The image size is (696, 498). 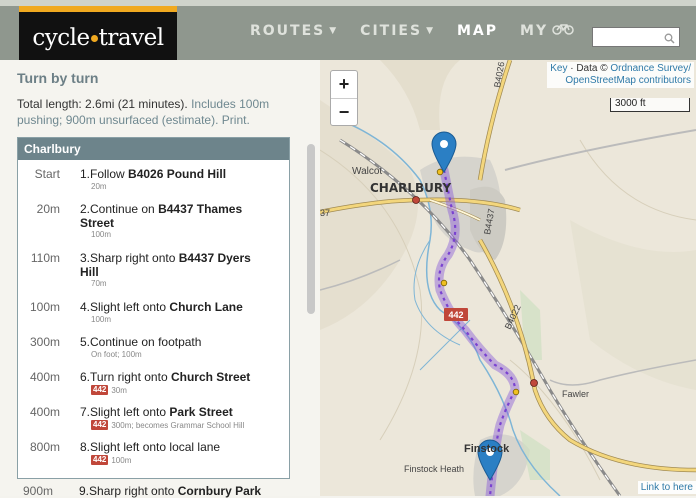 What do you see at coordinates (99, 186) in the screenshot?
I see `step-detail: 20m` at bounding box center [99, 186].